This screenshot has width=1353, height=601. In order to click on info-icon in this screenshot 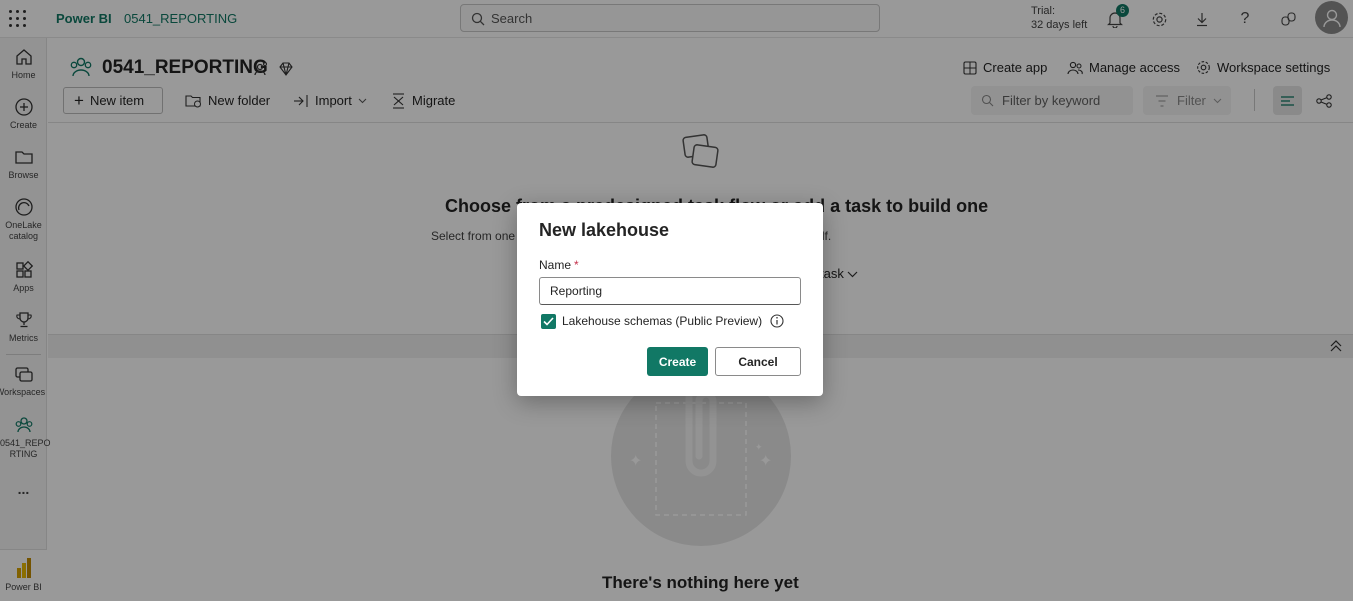, I will do `click(777, 321)`.